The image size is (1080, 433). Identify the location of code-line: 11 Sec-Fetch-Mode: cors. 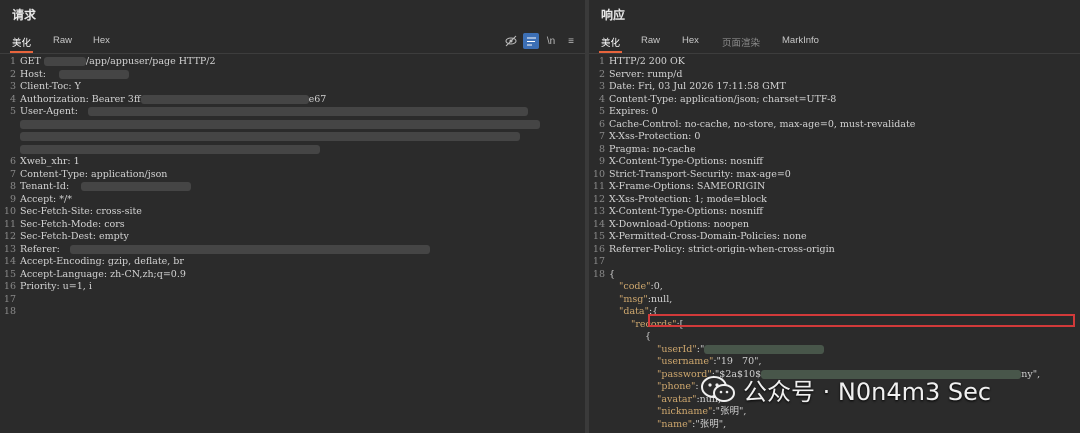
(64, 224).